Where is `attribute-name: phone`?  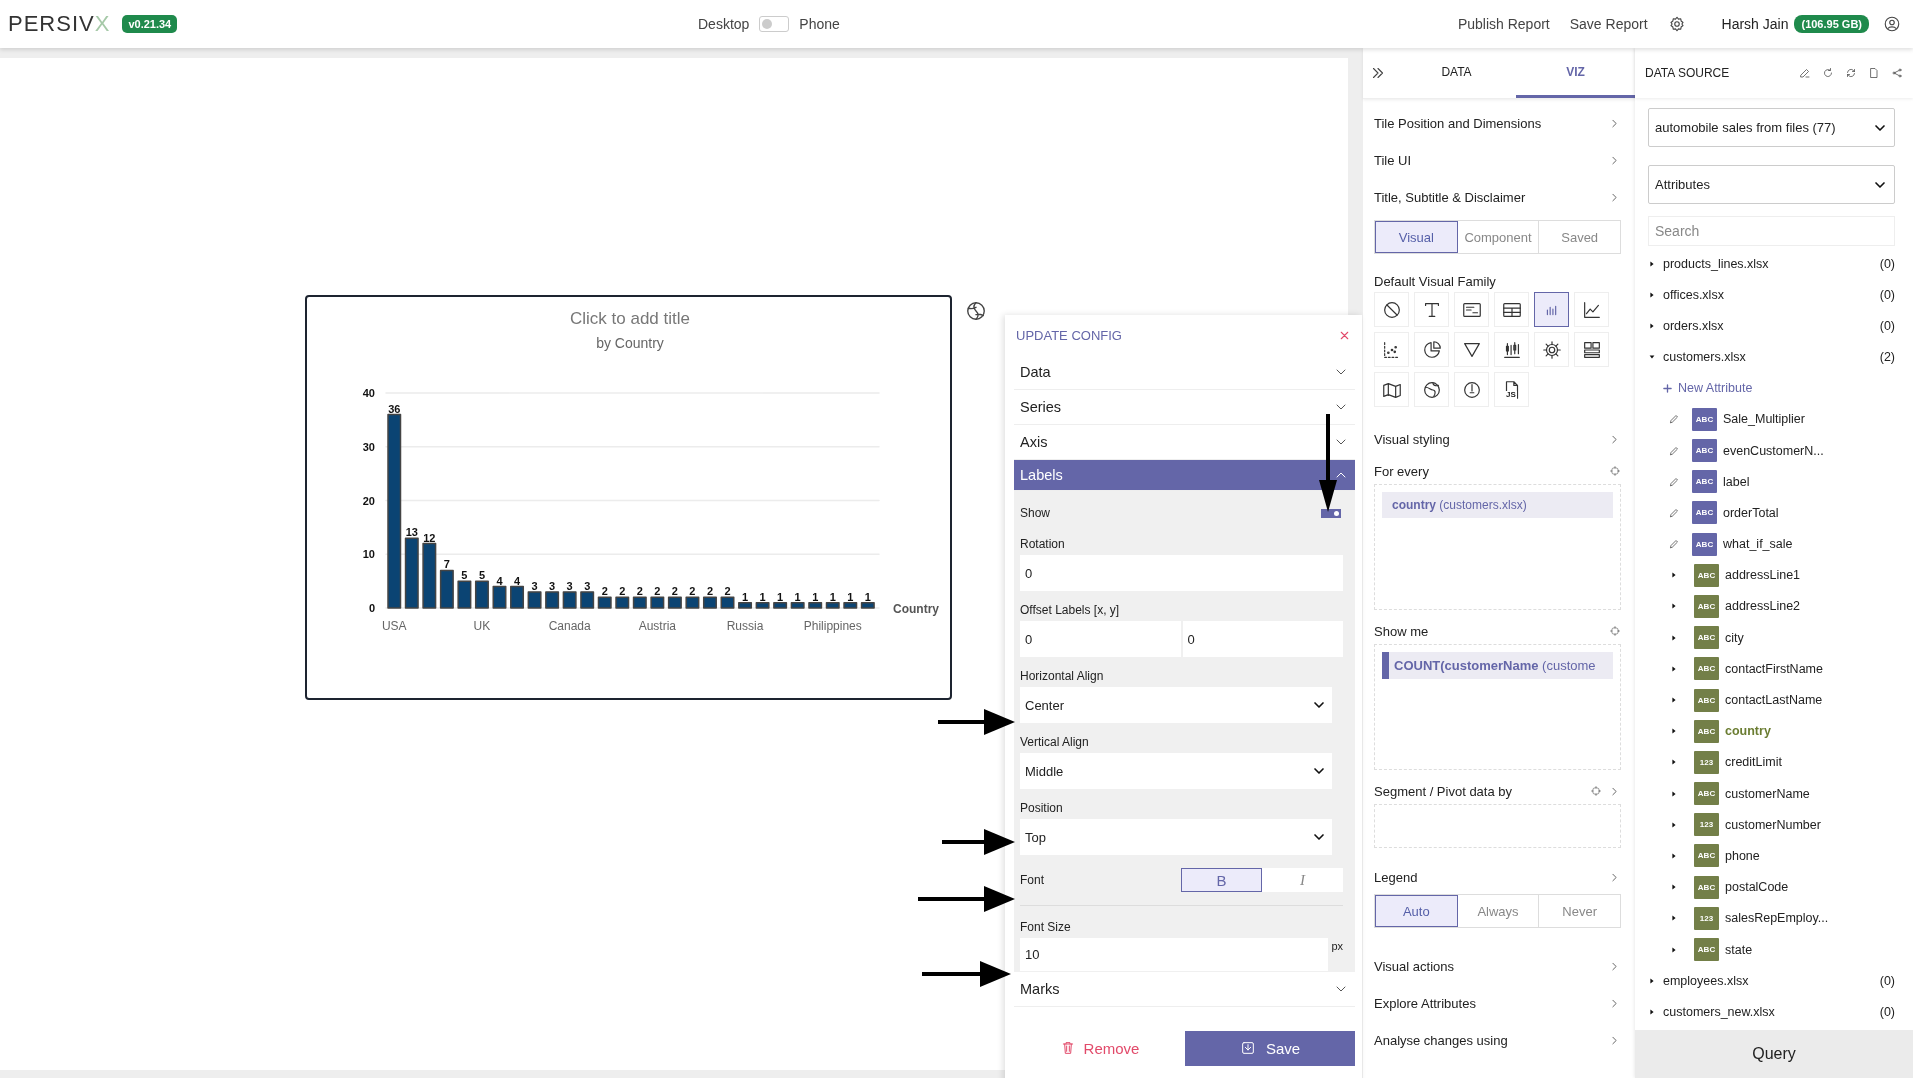
attribute-name: phone is located at coordinates (1742, 855).